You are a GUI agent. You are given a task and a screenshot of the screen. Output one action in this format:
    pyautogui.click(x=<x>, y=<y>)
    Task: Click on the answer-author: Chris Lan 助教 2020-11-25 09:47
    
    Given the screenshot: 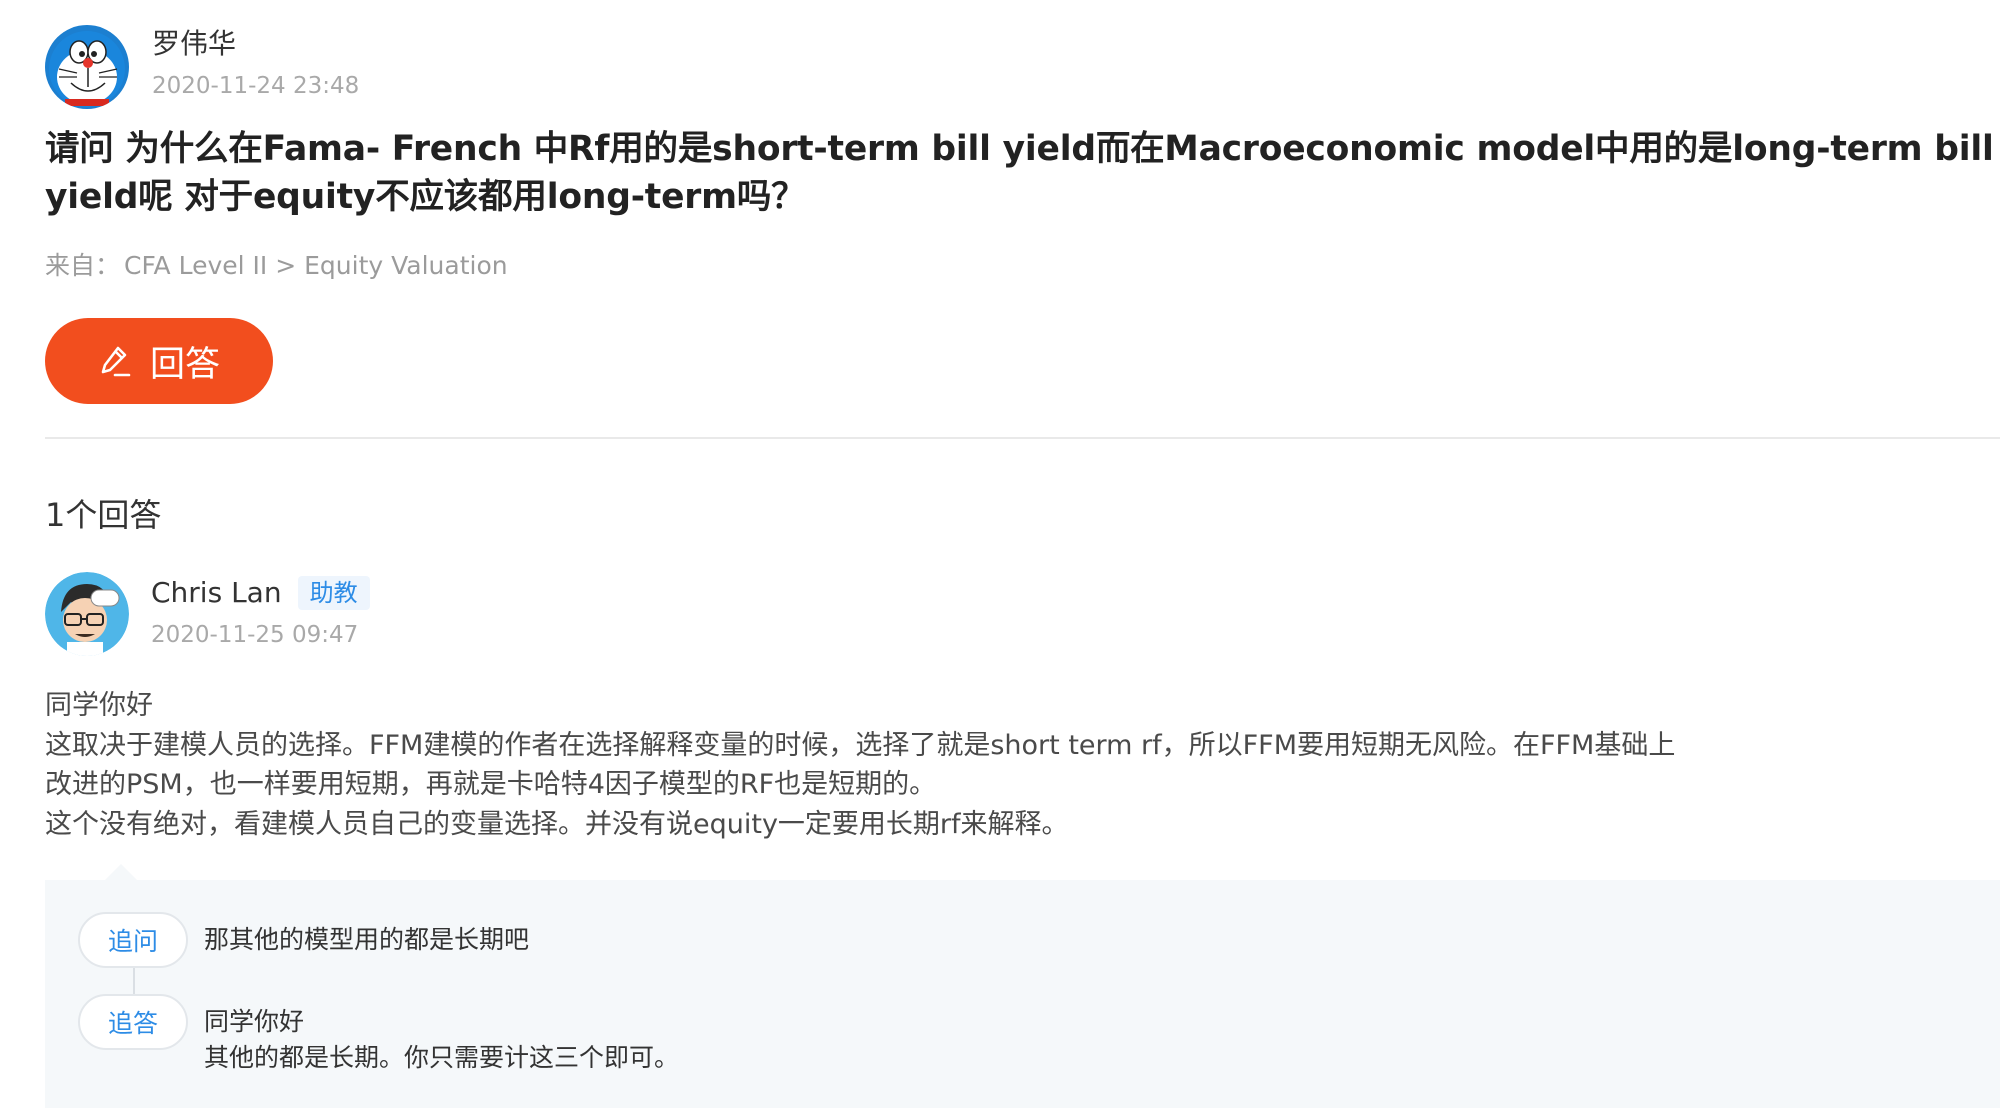 What is the action you would take?
    pyautogui.click(x=207, y=614)
    